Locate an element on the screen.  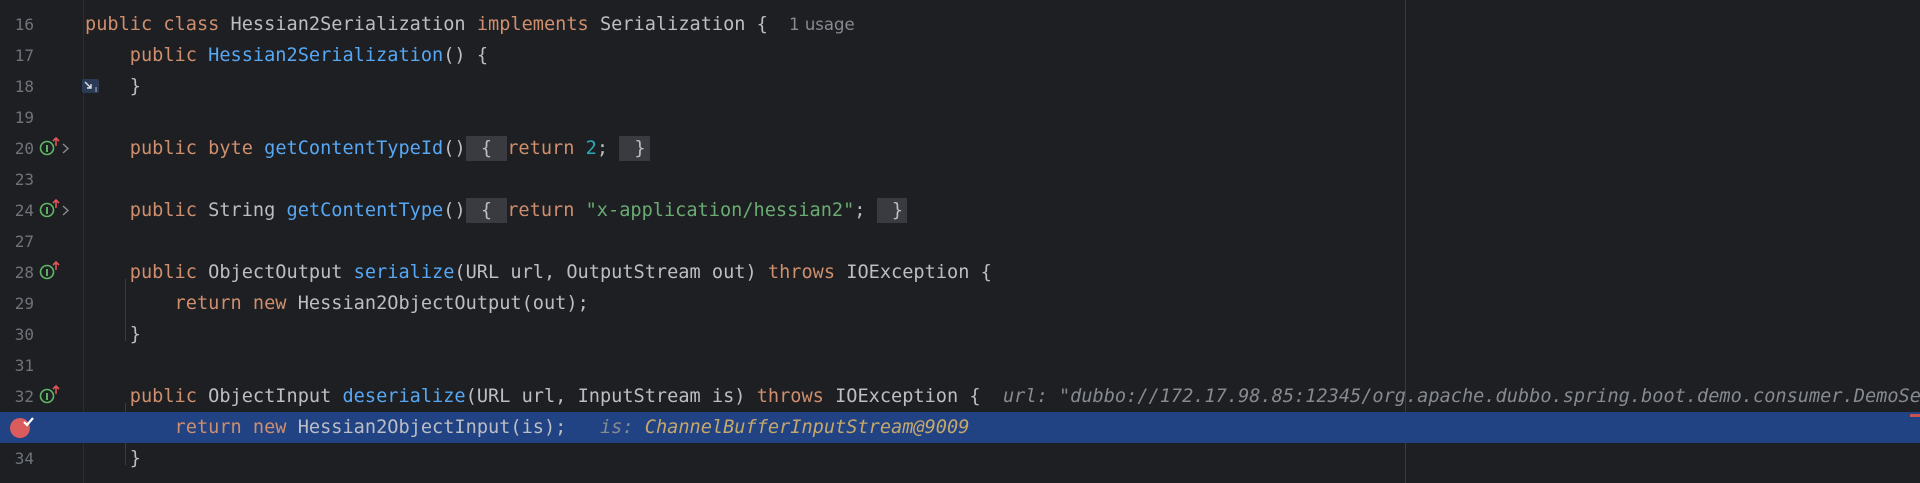
code-token: getContentType is located at coordinates (365, 210).